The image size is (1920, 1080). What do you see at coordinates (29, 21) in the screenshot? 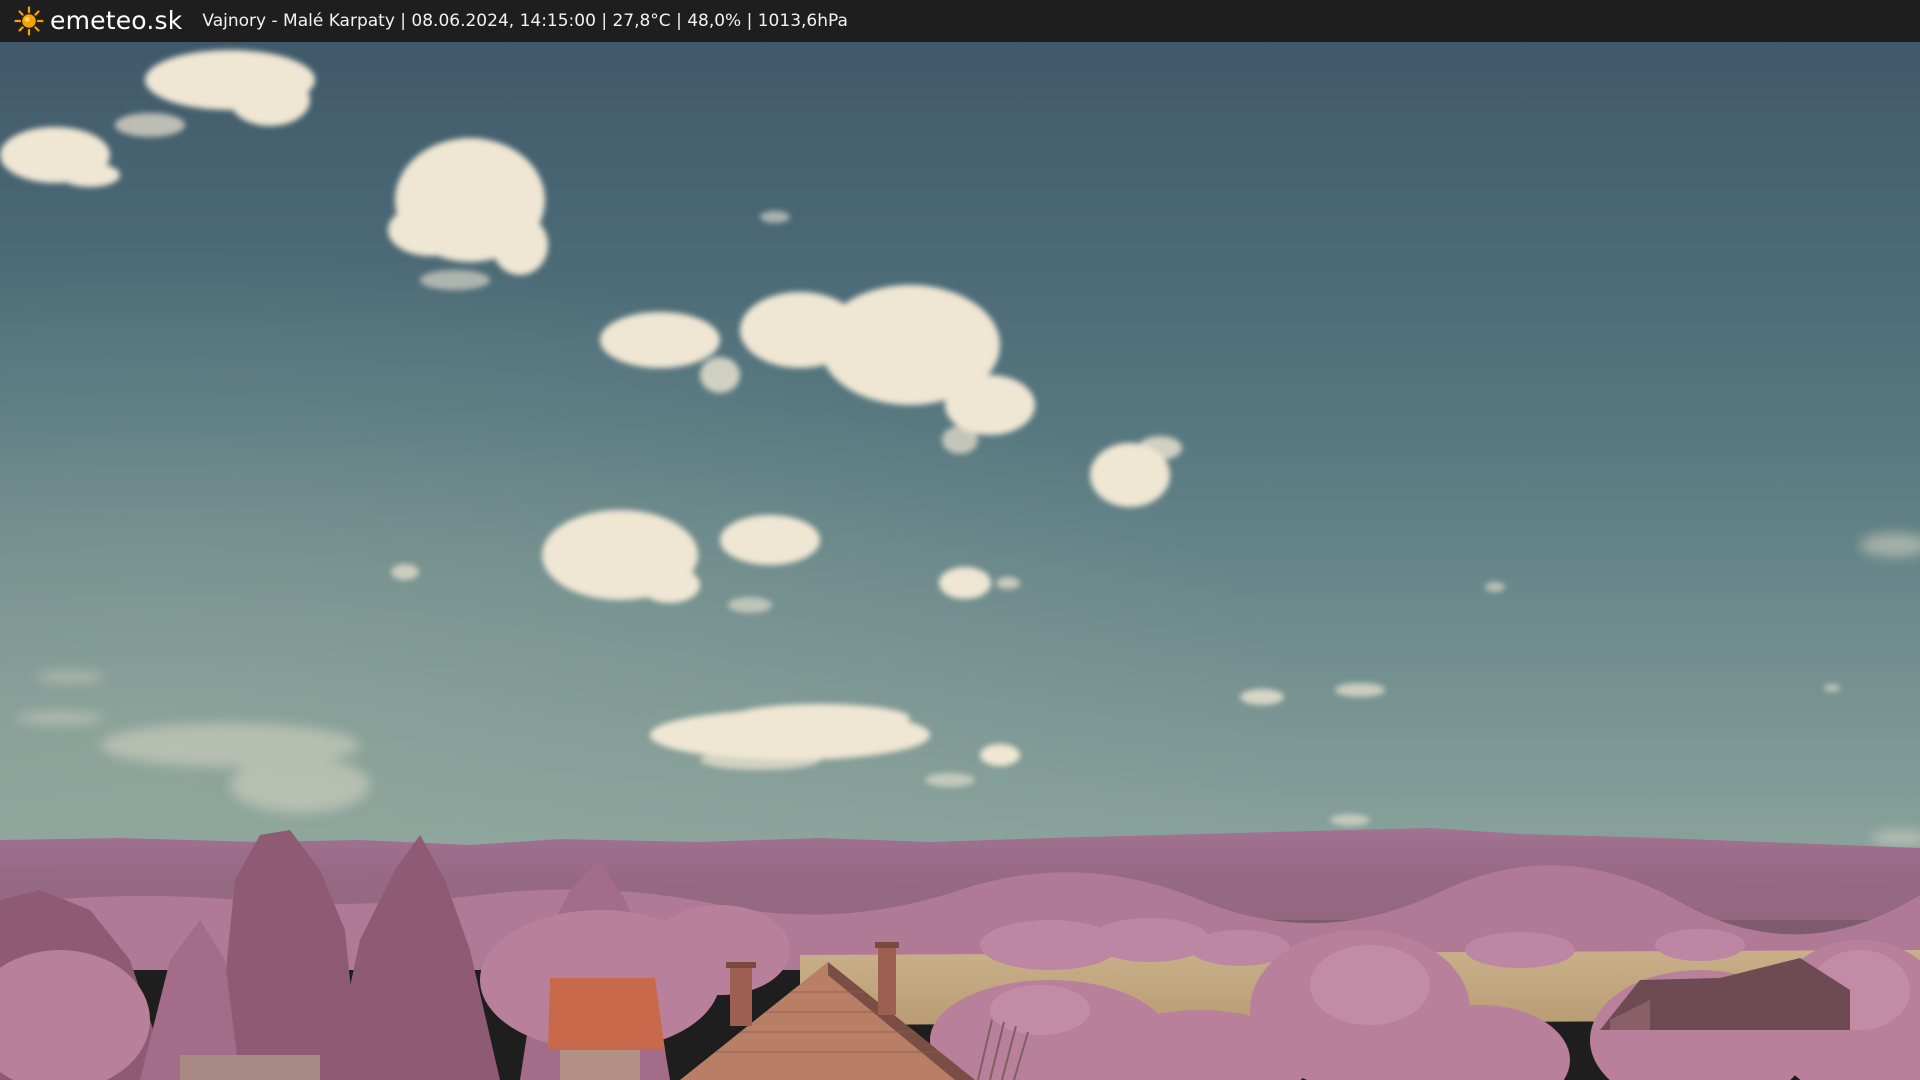
I see `sun-icon` at bounding box center [29, 21].